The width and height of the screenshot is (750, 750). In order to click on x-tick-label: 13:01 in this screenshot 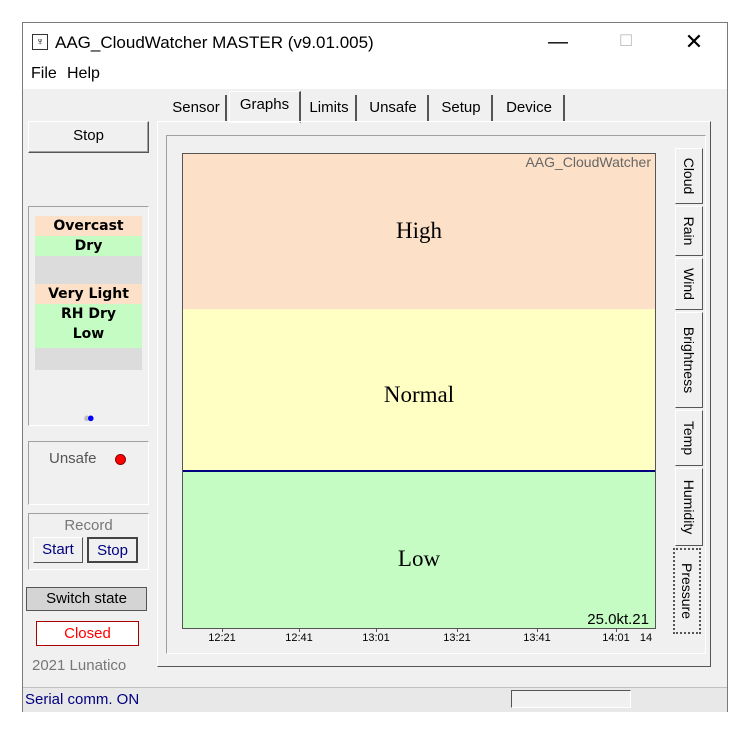, I will do `click(376, 638)`.